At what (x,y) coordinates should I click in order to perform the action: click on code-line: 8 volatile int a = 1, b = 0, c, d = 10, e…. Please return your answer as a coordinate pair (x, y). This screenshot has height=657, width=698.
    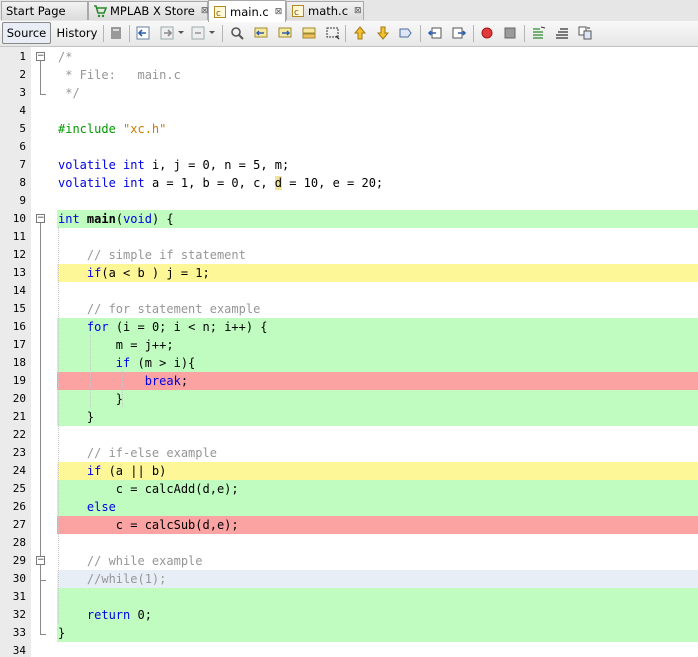
    Looking at the image, I should click on (349, 183).